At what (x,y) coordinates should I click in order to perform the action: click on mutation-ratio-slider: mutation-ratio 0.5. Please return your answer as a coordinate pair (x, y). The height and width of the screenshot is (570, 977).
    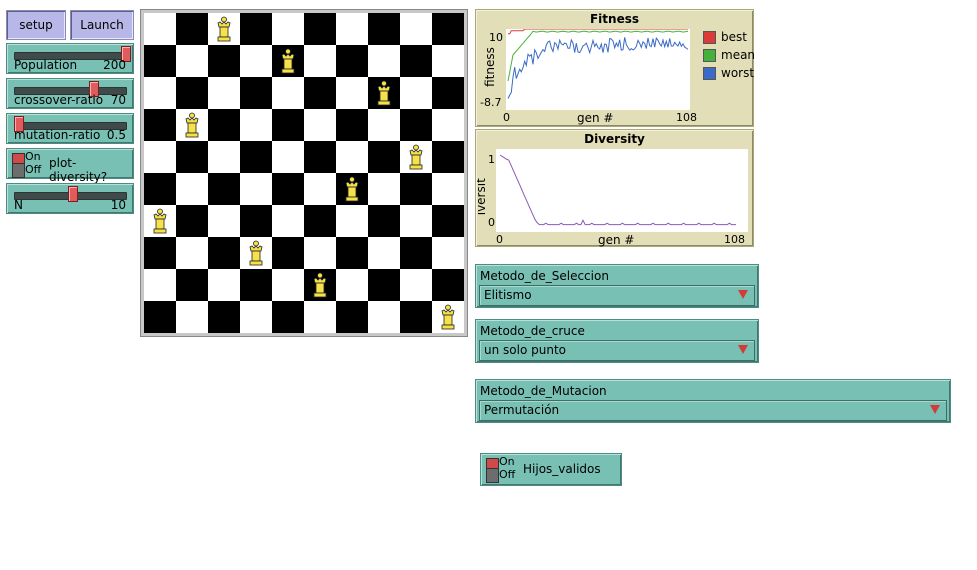
    Looking at the image, I should click on (70, 128).